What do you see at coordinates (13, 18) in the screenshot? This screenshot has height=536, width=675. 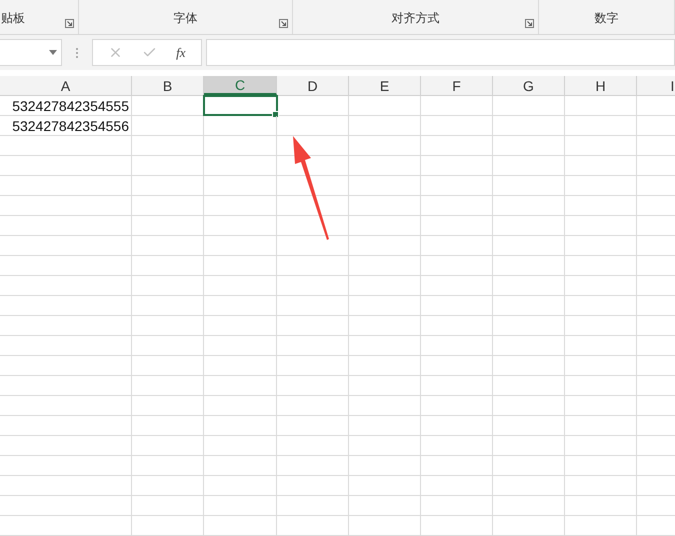 I see `ribbon-group-label: 贴板` at bounding box center [13, 18].